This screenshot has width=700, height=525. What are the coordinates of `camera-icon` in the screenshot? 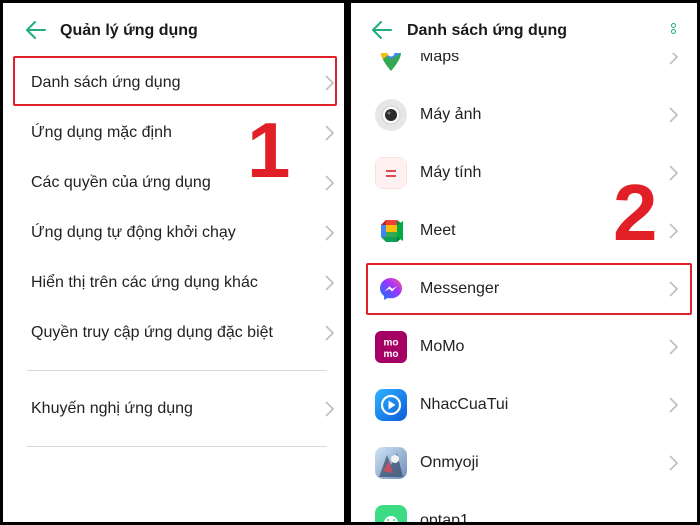 It's located at (391, 115).